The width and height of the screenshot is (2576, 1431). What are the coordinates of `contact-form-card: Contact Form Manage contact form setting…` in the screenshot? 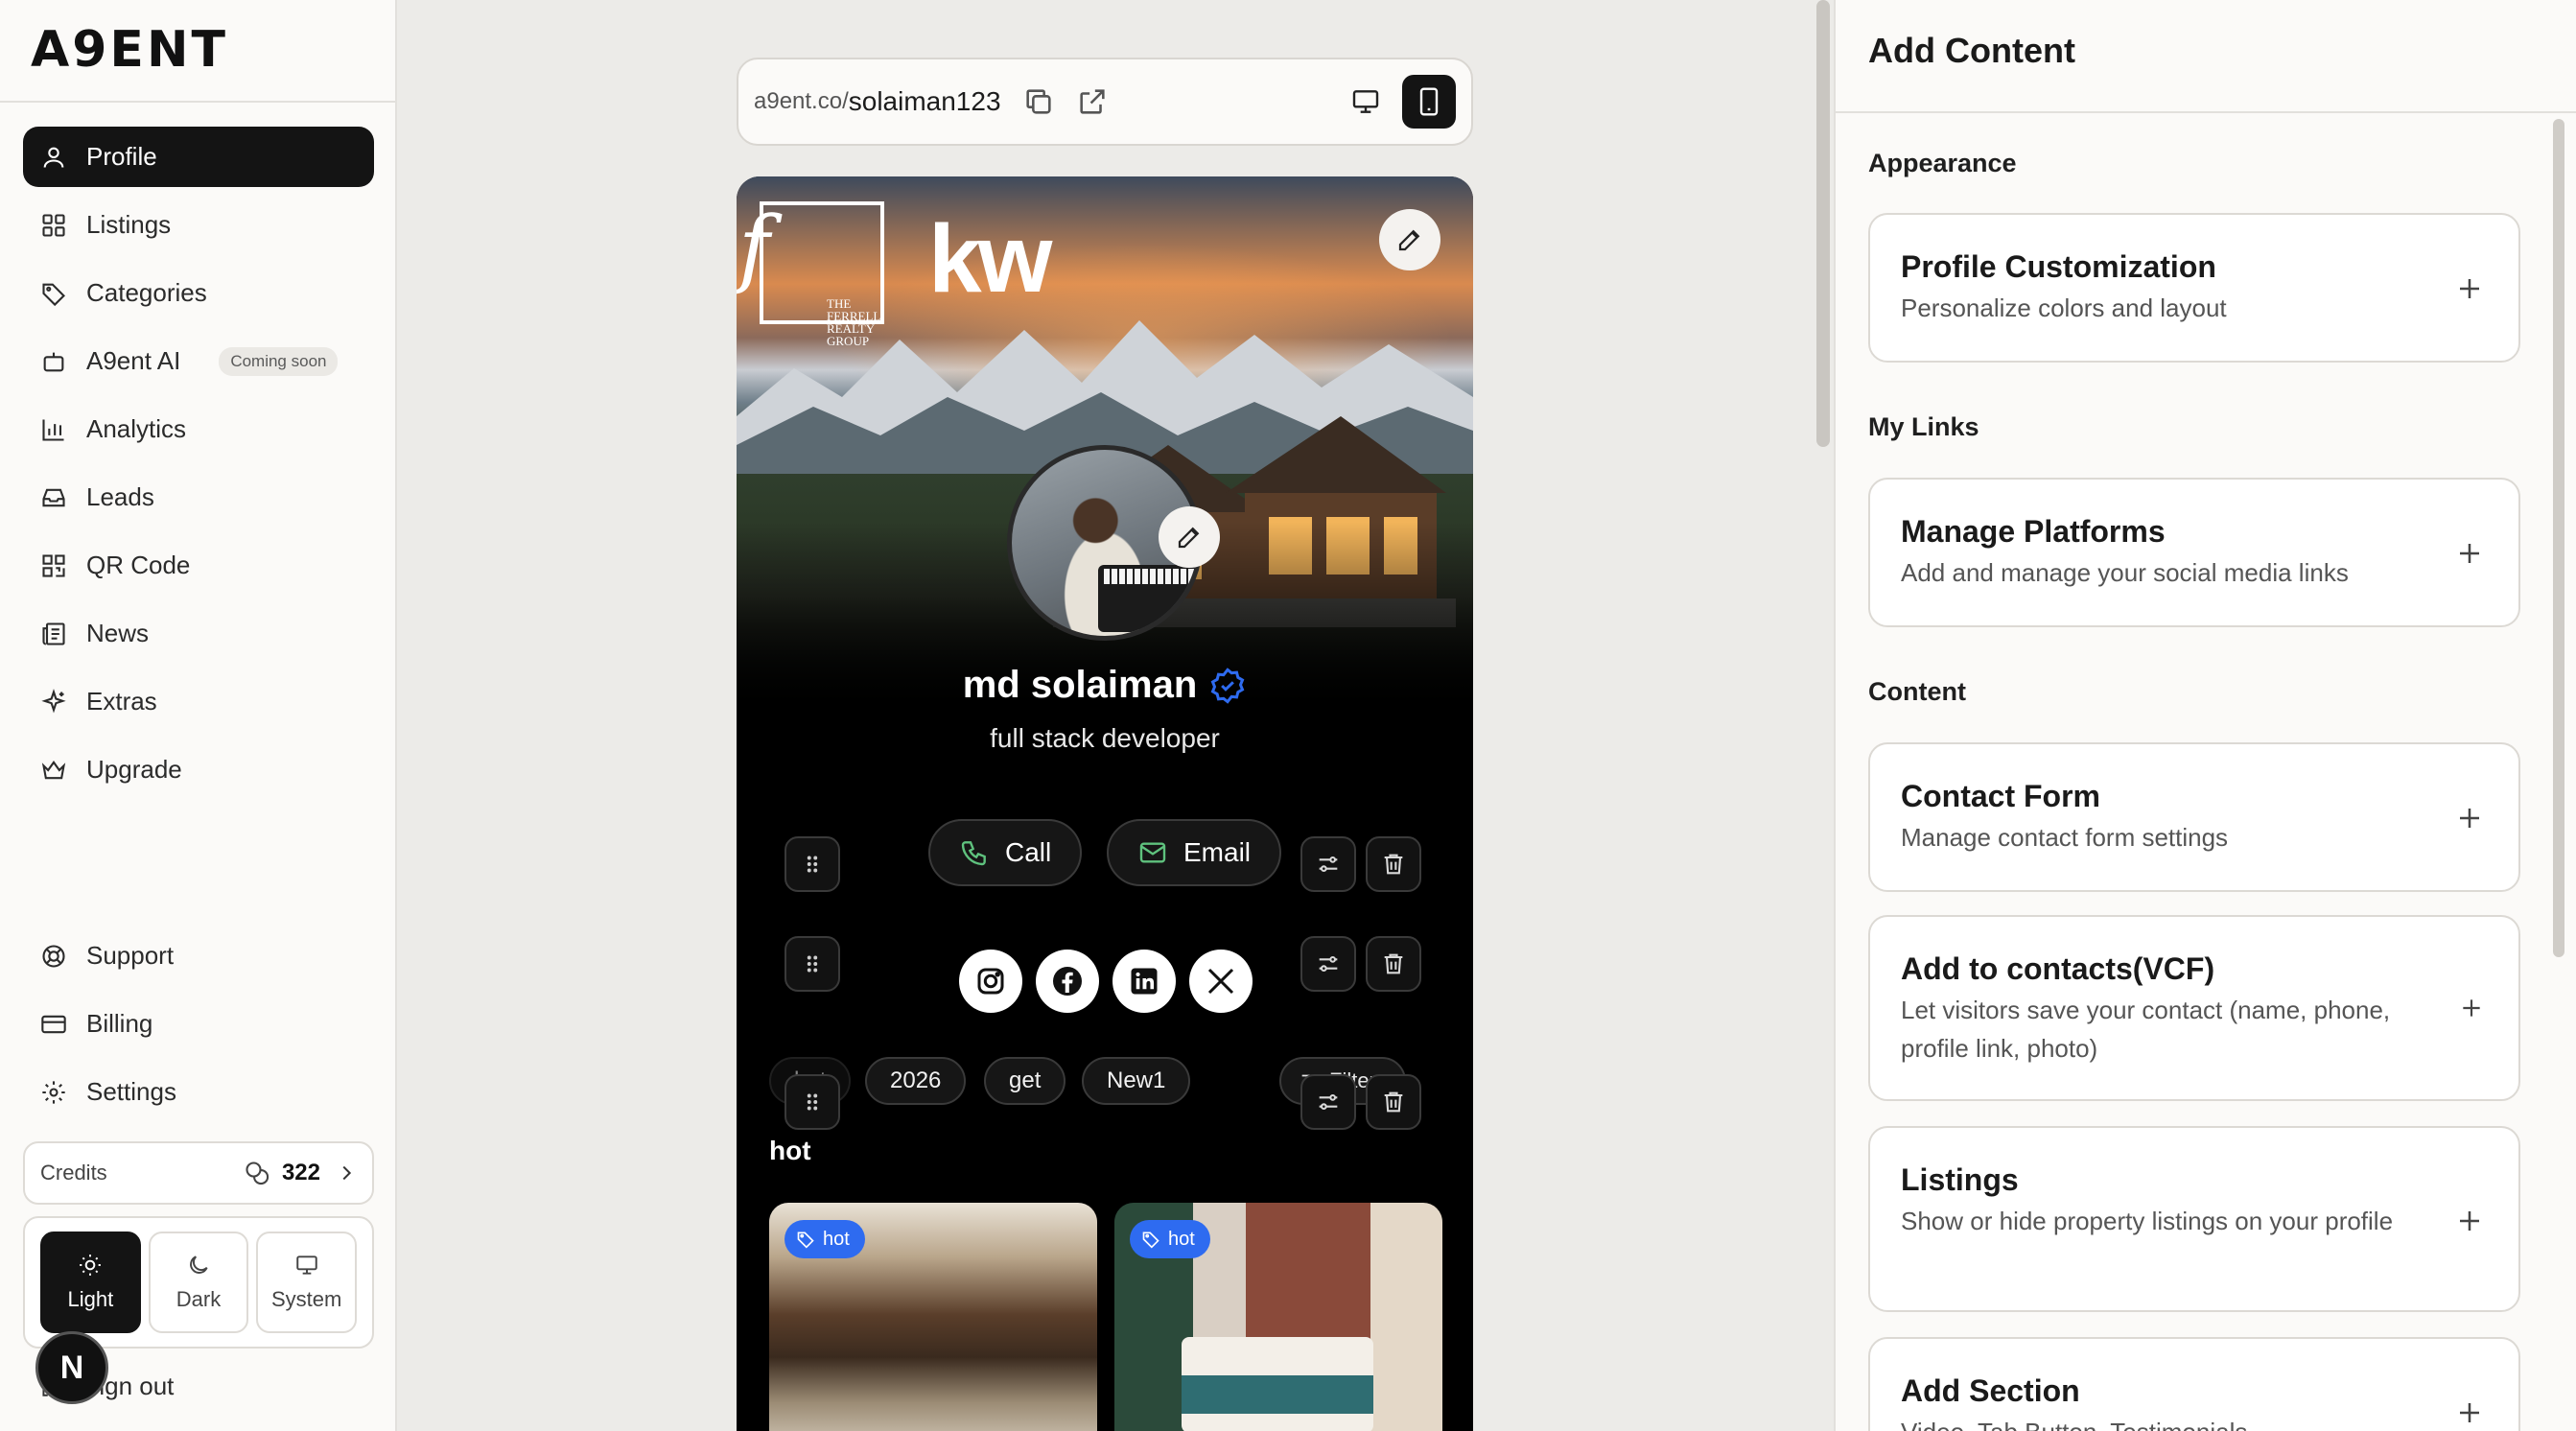 It's located at (2194, 817).